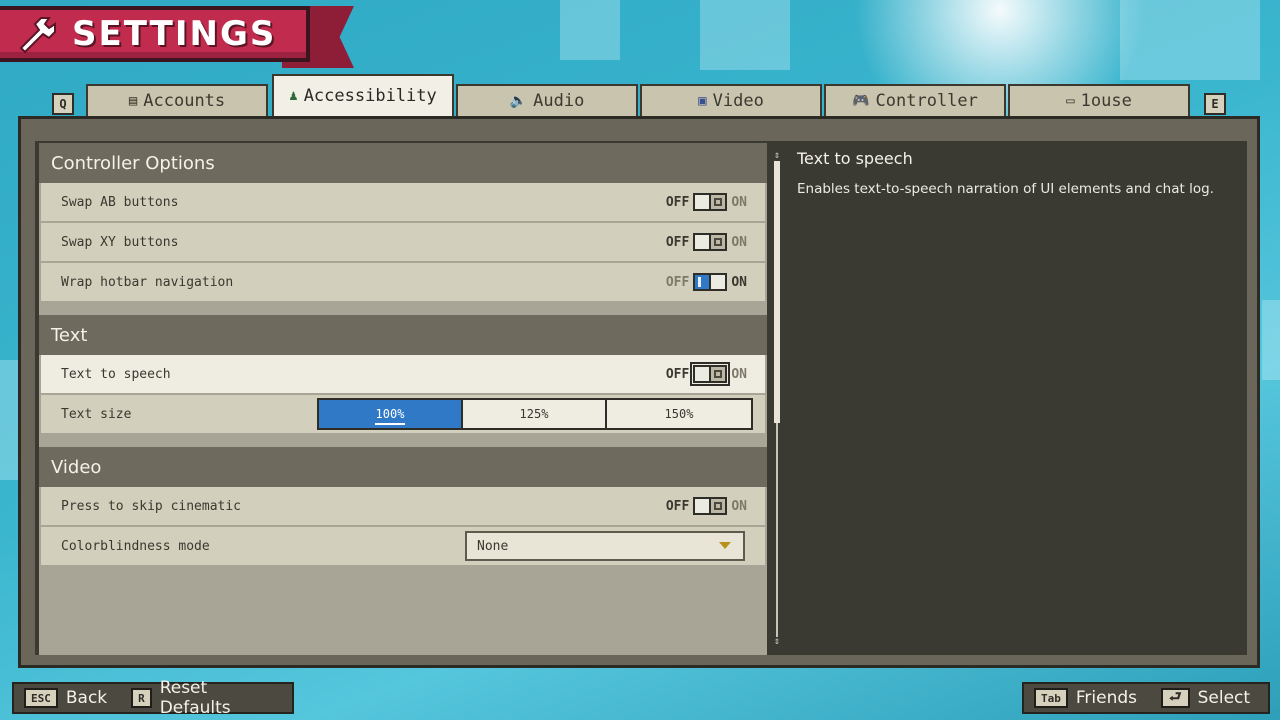  What do you see at coordinates (133, 101) in the screenshot?
I see `accounts-icon: ▤` at bounding box center [133, 101].